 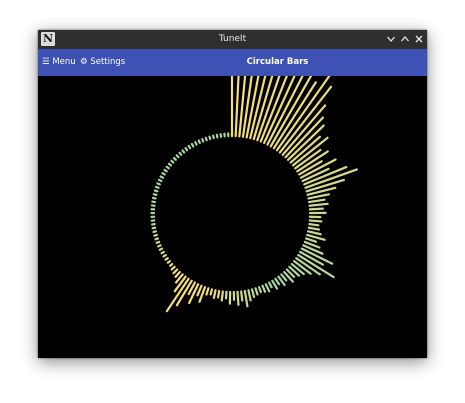 I want to click on chevron-down-icon, so click(x=391, y=39).